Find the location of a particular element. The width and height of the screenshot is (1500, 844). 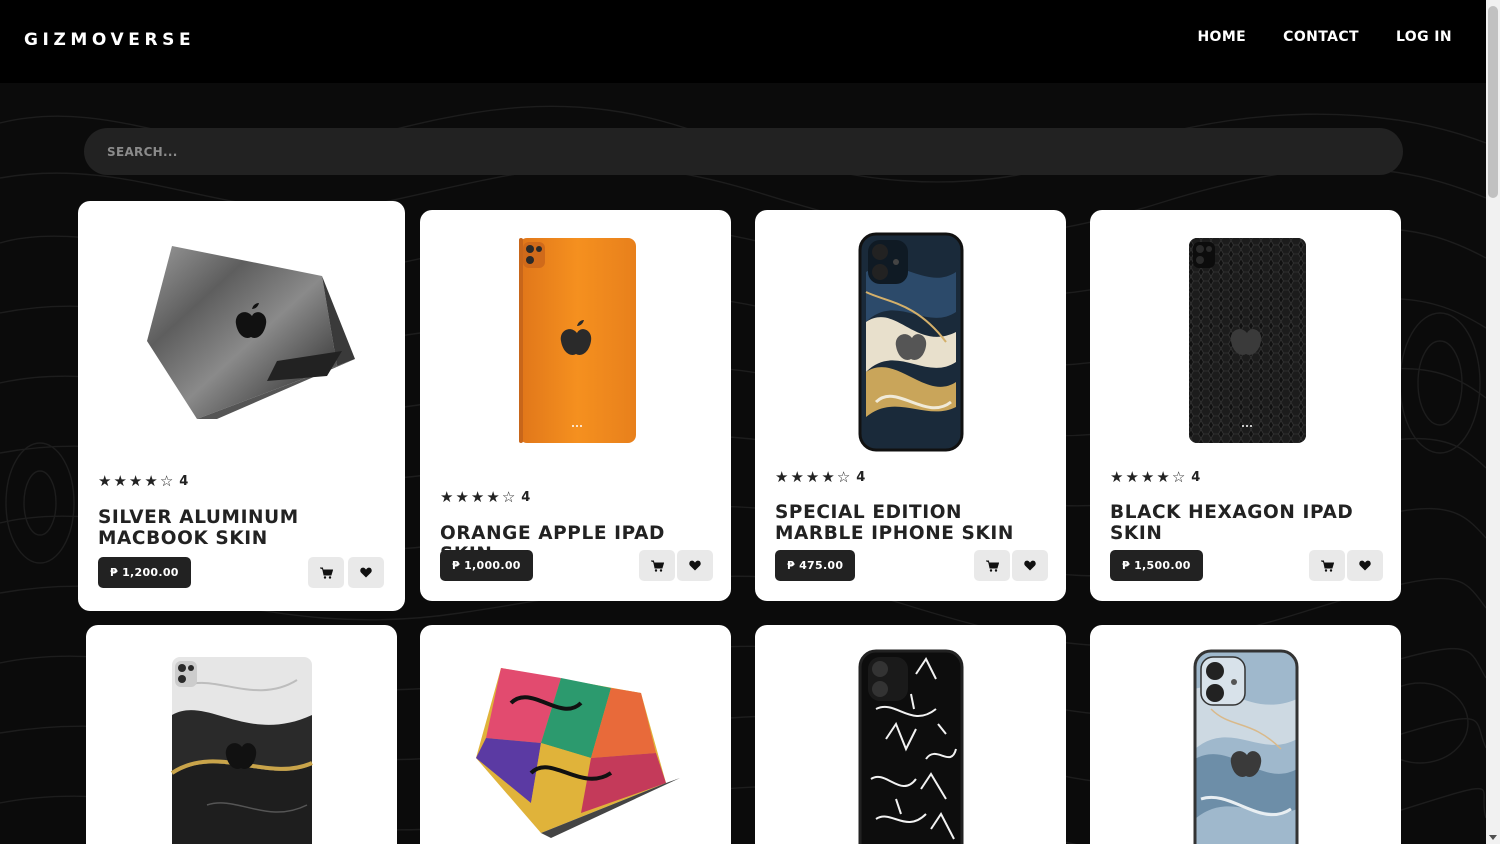

product-name: SPECIAL EDITION MARBLE IPHONE SKIN is located at coordinates (913, 523).